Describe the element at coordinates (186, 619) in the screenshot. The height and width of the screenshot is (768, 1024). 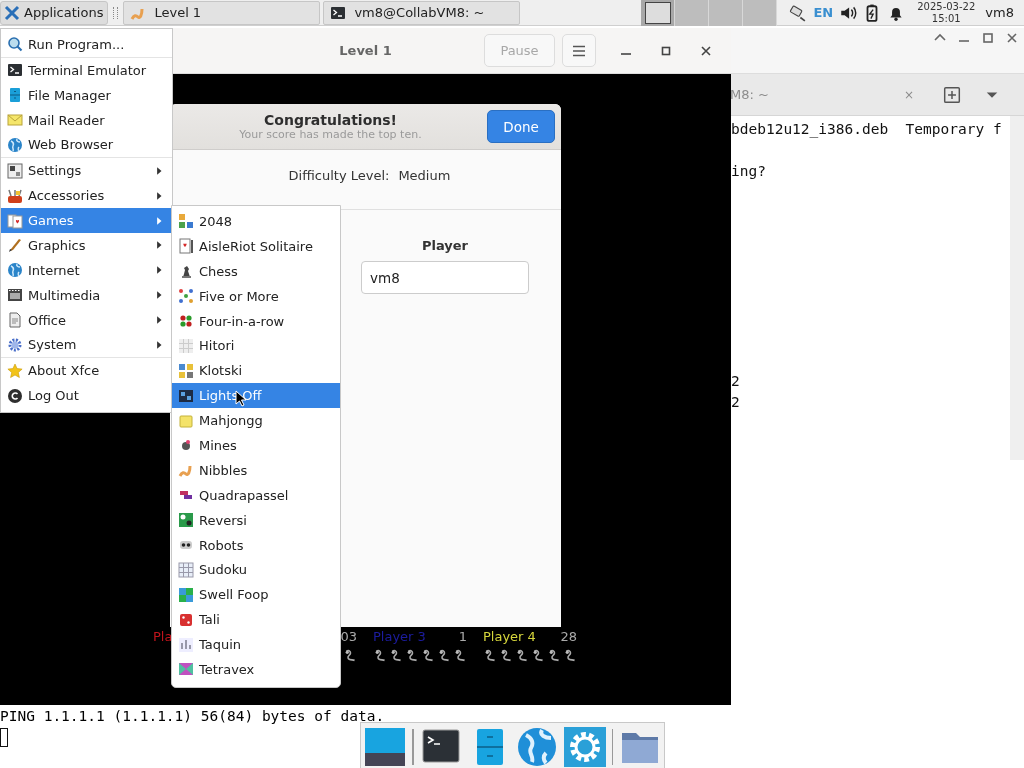
I see `die-icon` at that location.